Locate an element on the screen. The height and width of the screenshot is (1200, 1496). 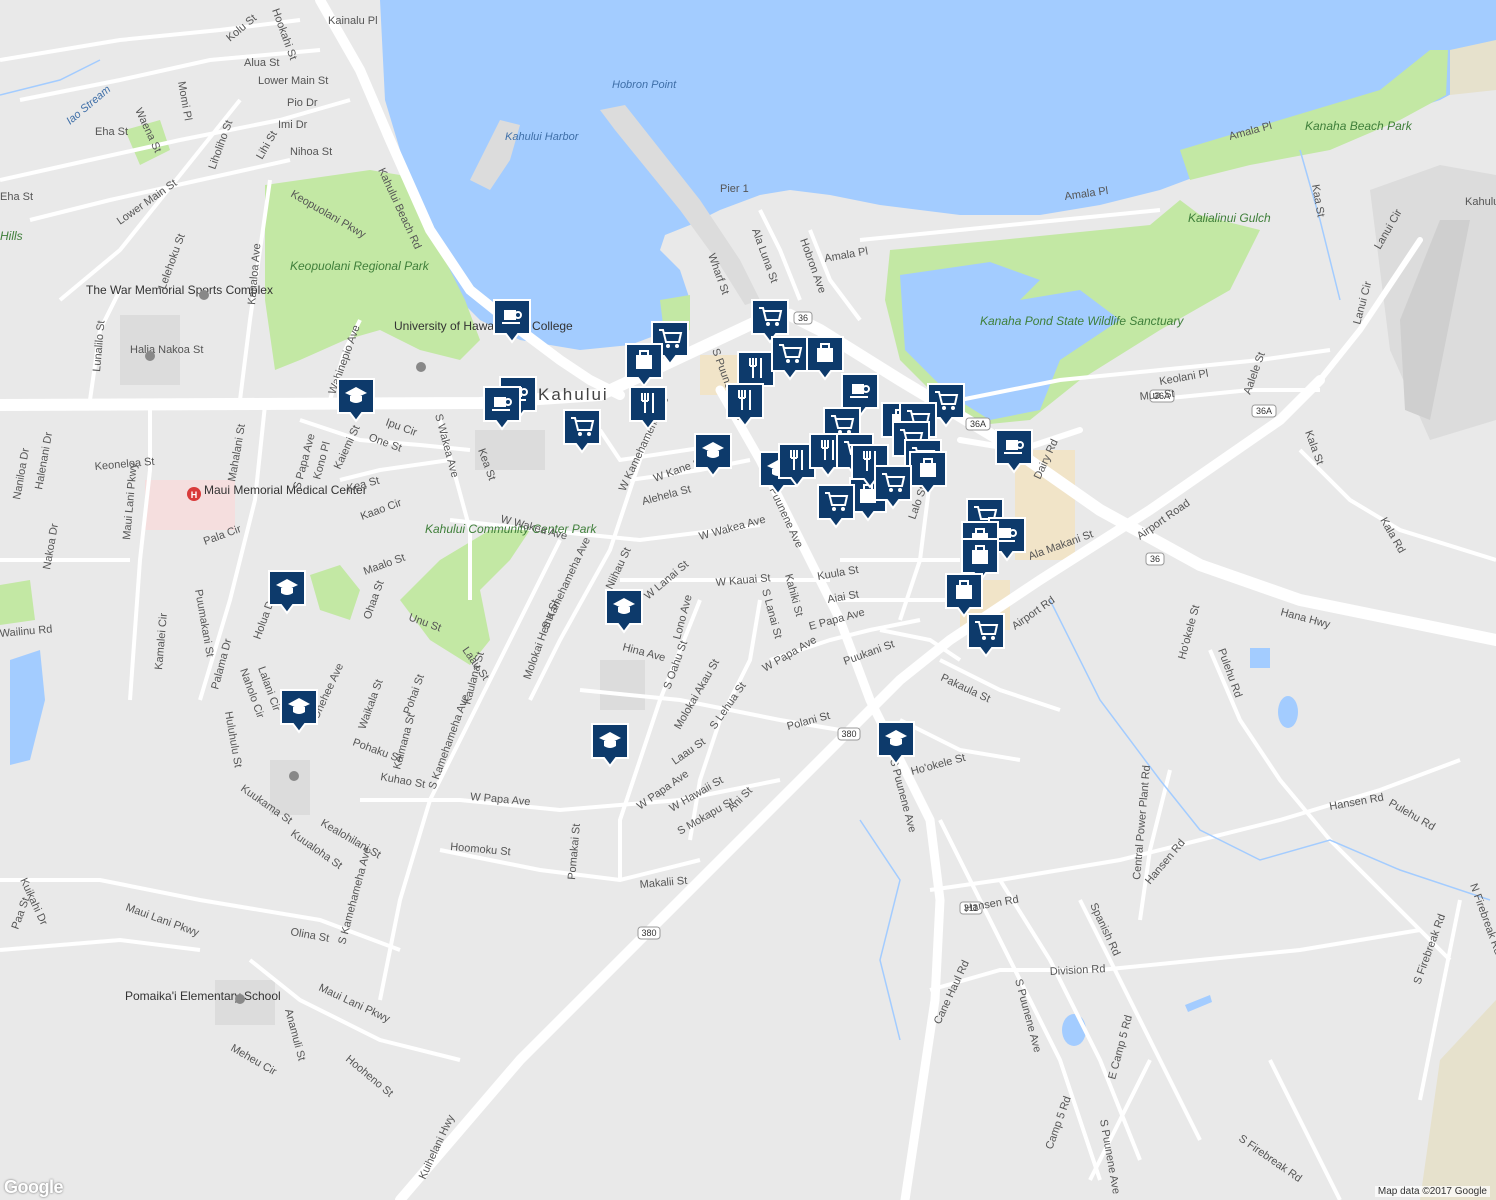
label-airport: Kahului Airport is located at coordinates (1480, 202).